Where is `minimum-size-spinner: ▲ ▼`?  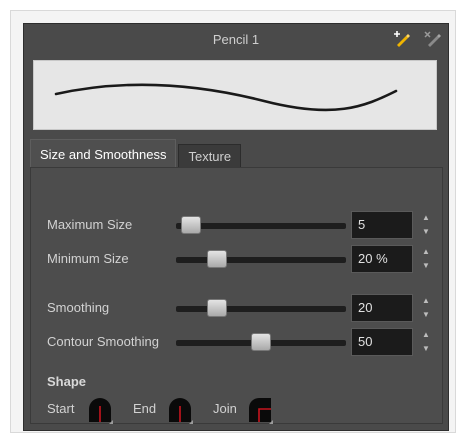 minimum-size-spinner: ▲ ▼ is located at coordinates (426, 259).